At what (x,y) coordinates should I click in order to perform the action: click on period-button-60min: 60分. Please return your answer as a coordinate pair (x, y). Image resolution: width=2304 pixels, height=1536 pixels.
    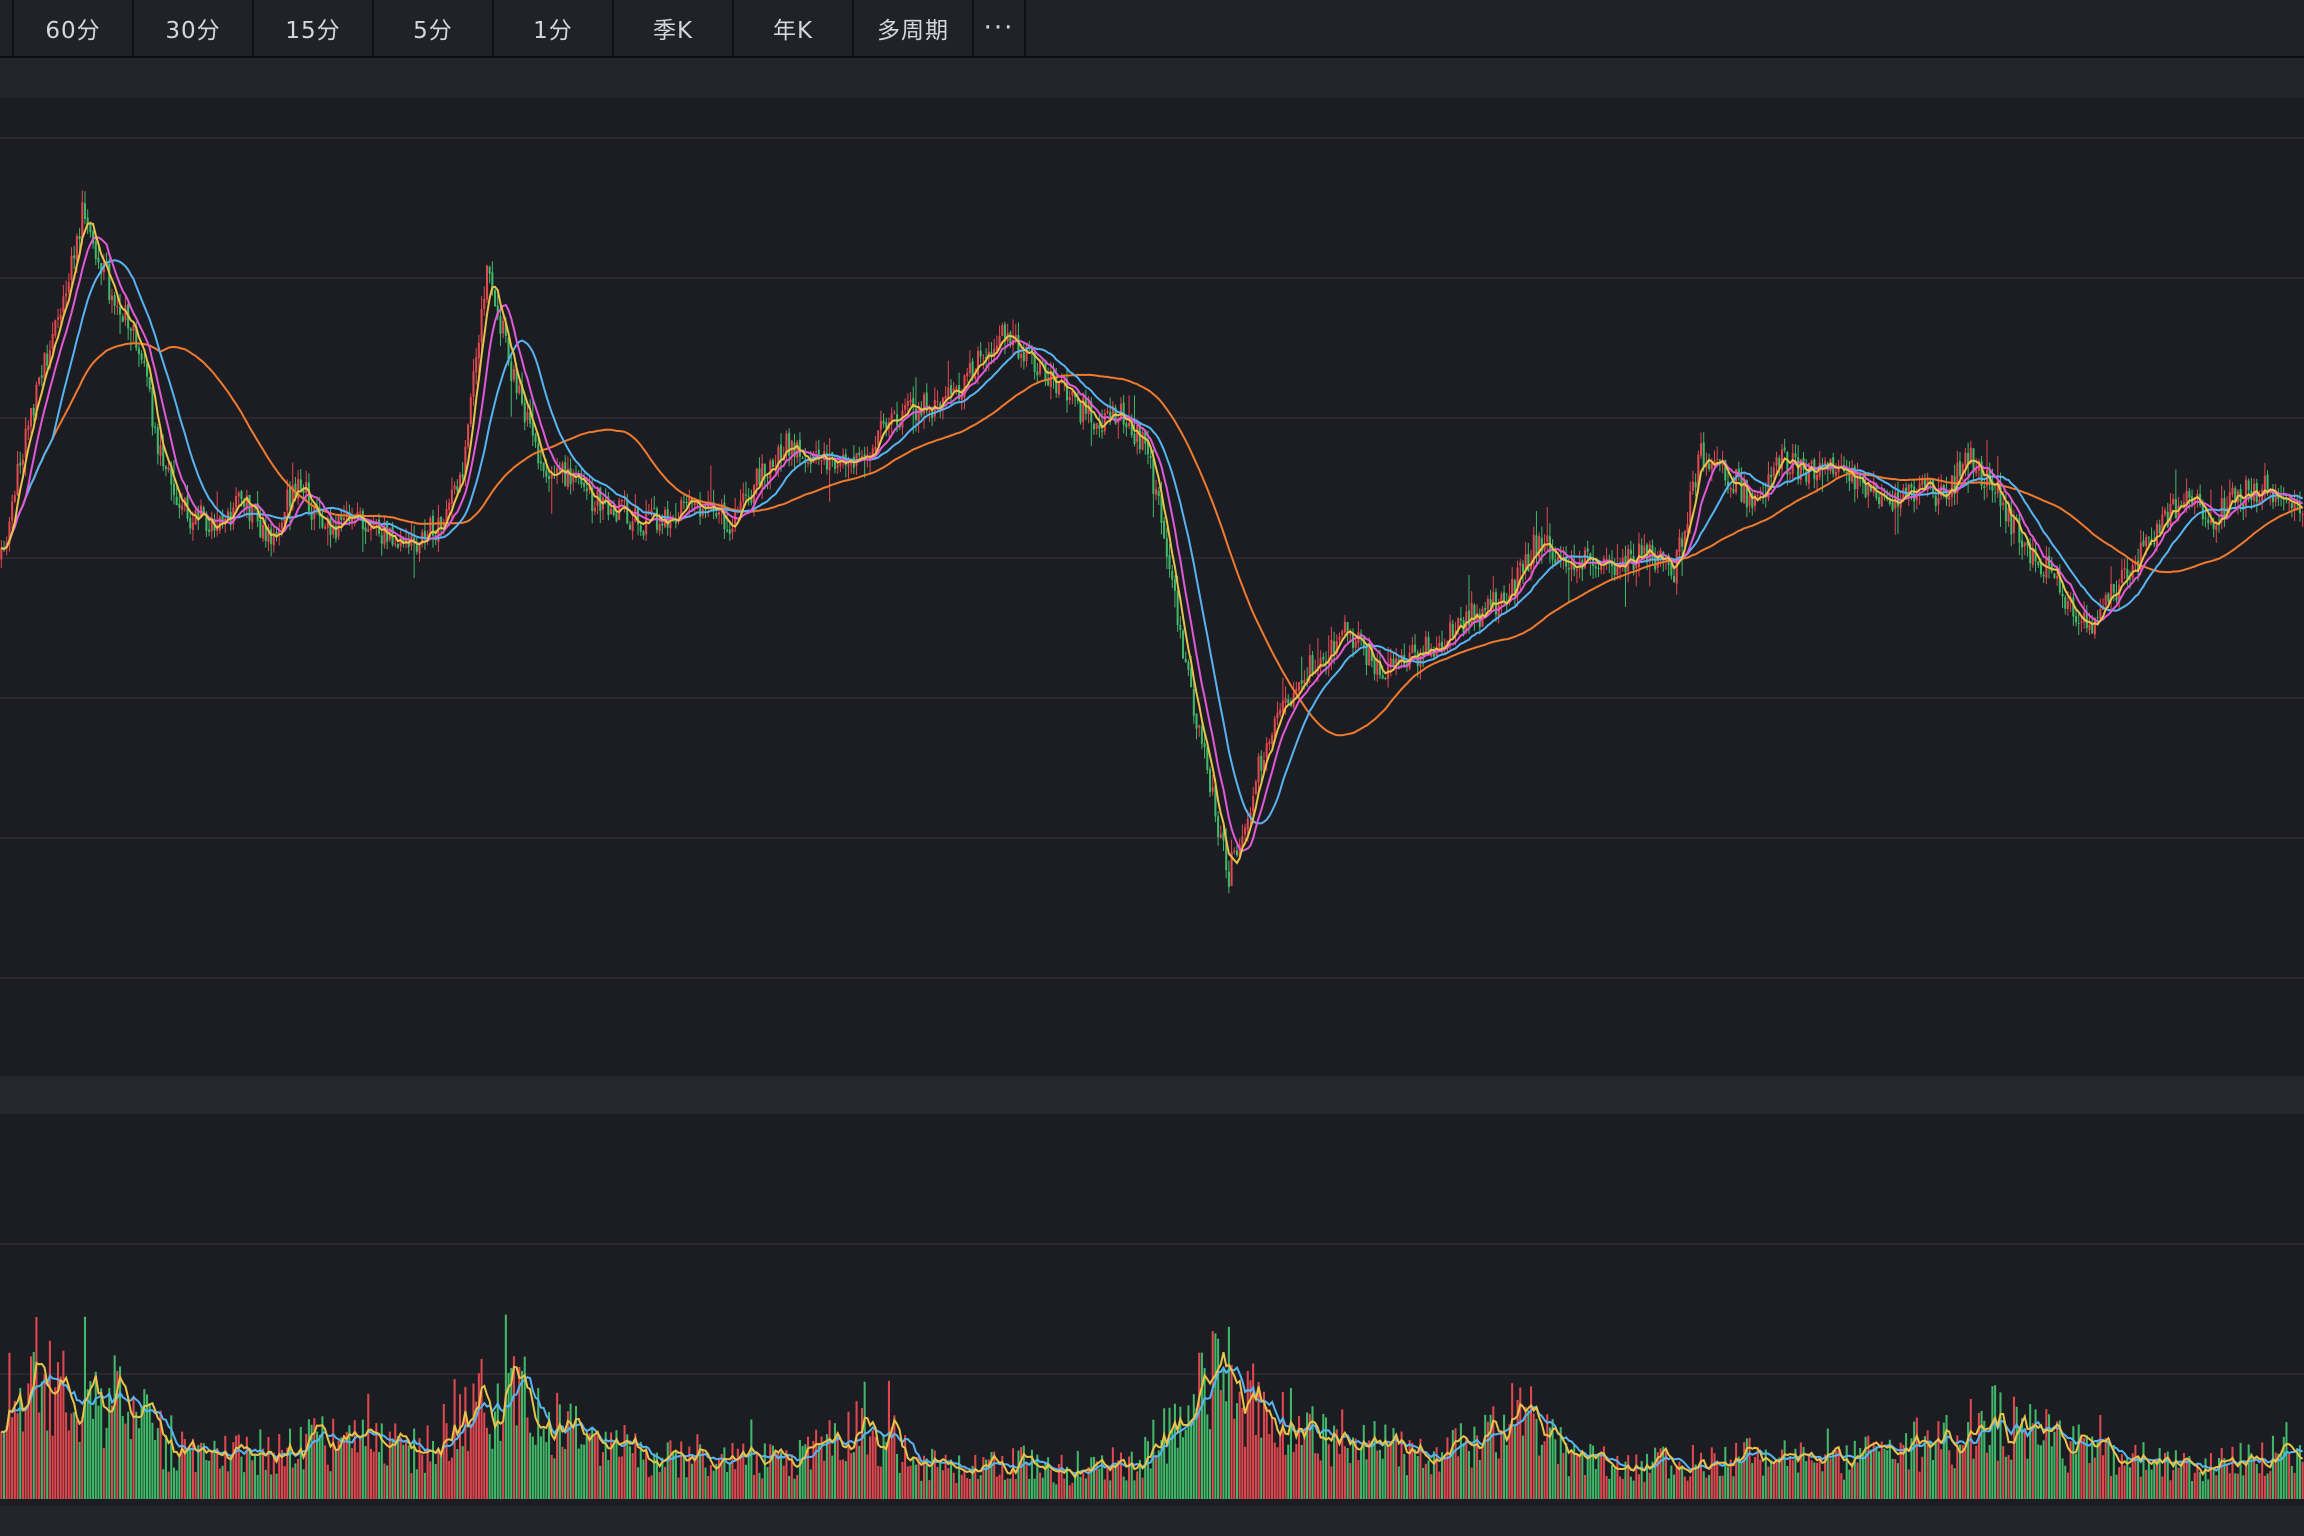
    Looking at the image, I should click on (74, 28).